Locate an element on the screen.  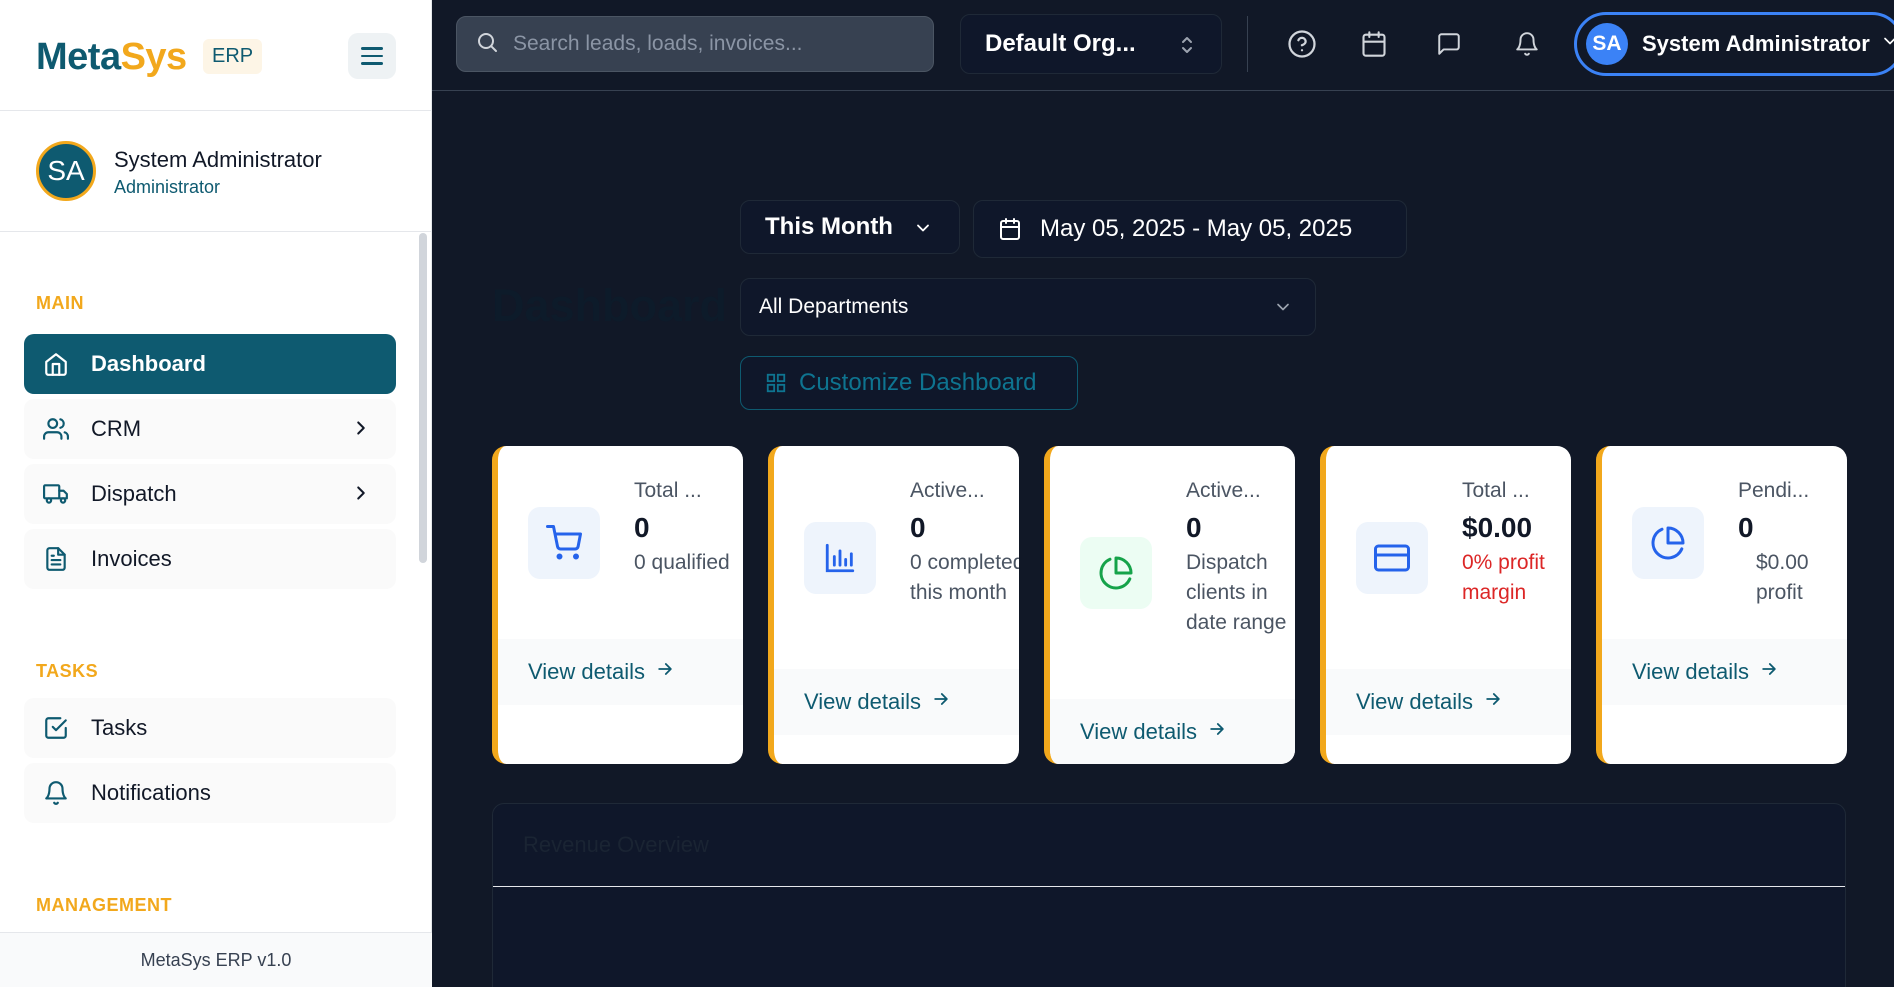
sidebar-user: SA System Administrator Administrator is located at coordinates (215, 171).